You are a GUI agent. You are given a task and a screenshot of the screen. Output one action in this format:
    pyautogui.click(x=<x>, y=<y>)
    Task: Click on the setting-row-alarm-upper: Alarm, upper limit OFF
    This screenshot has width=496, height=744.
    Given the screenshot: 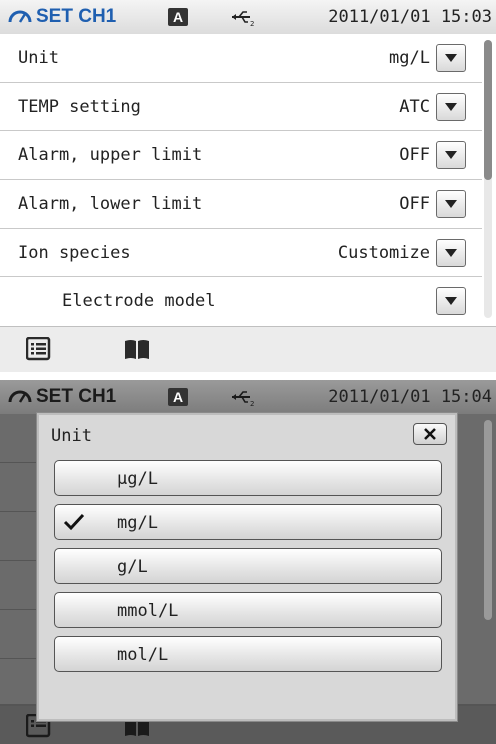 What is the action you would take?
    pyautogui.click(x=241, y=156)
    